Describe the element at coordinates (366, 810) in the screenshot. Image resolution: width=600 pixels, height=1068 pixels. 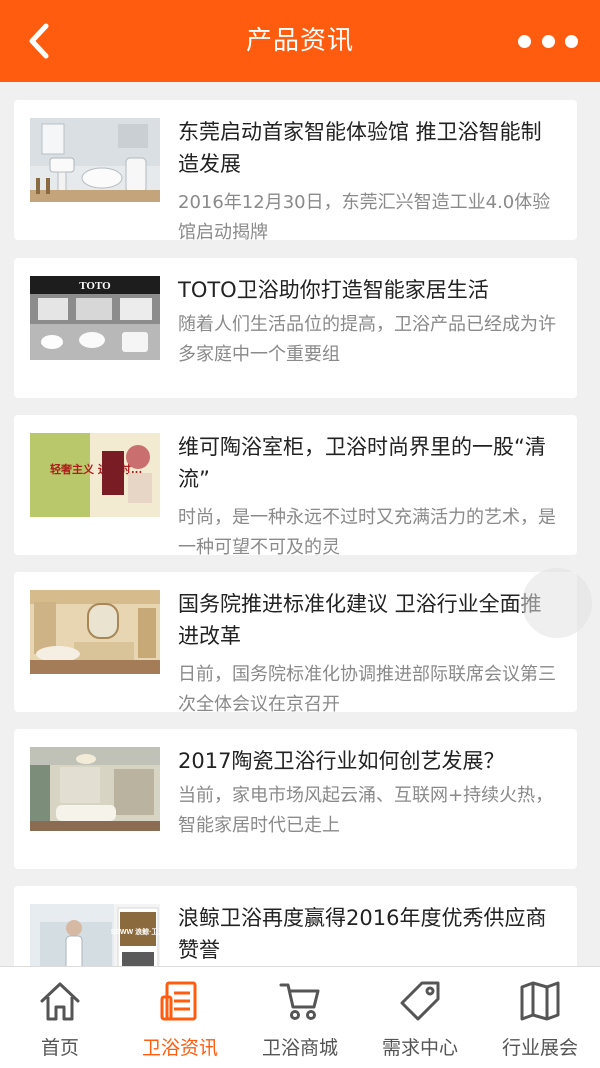
I see `article-summary: 当前，家电市场风起云涌、互联网+持续火热，智能家居时代已走上` at that location.